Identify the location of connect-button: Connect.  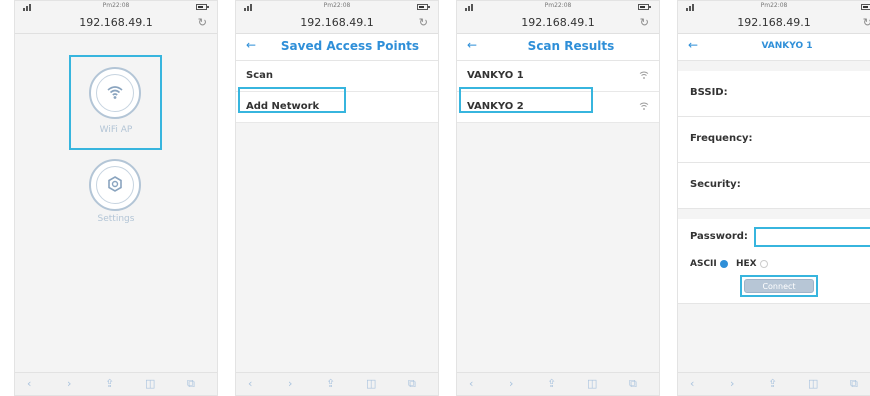
(779, 286).